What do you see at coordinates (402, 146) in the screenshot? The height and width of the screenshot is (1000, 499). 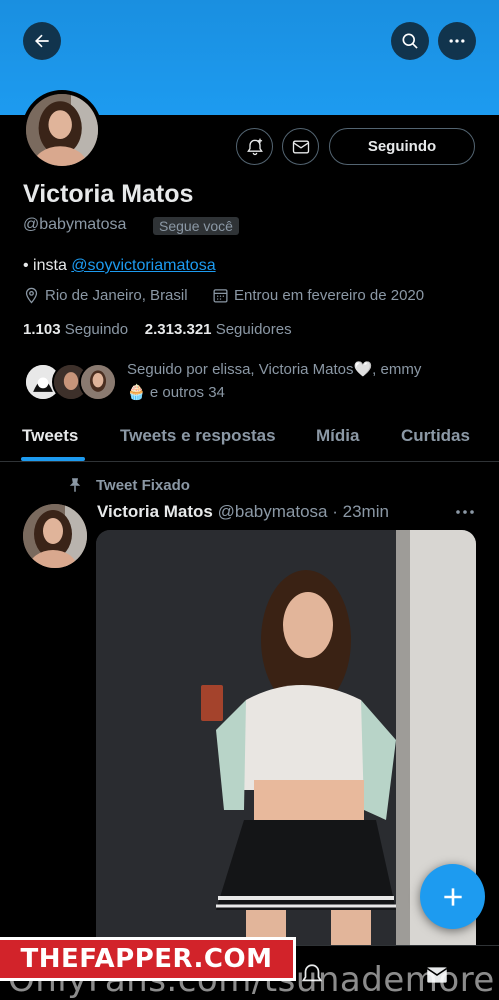 I see `following-button: Seguindo` at bounding box center [402, 146].